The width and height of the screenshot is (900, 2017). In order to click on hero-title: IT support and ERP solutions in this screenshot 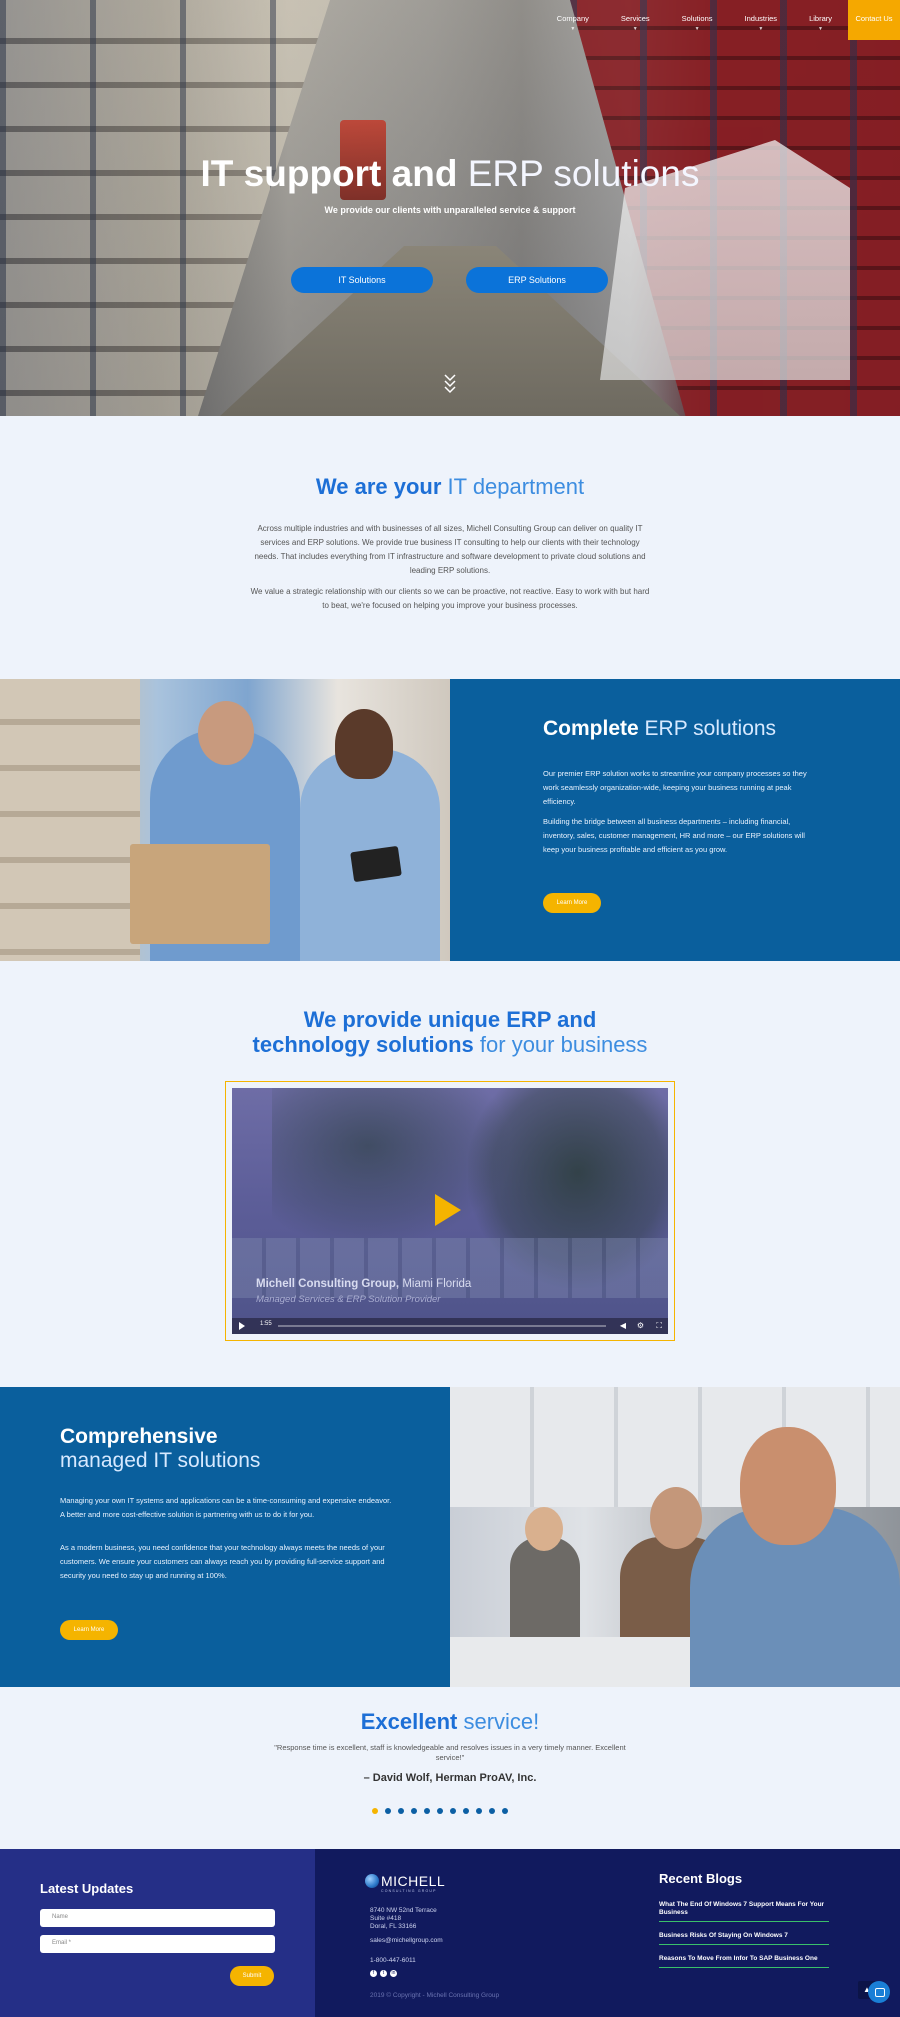, I will do `click(450, 174)`.